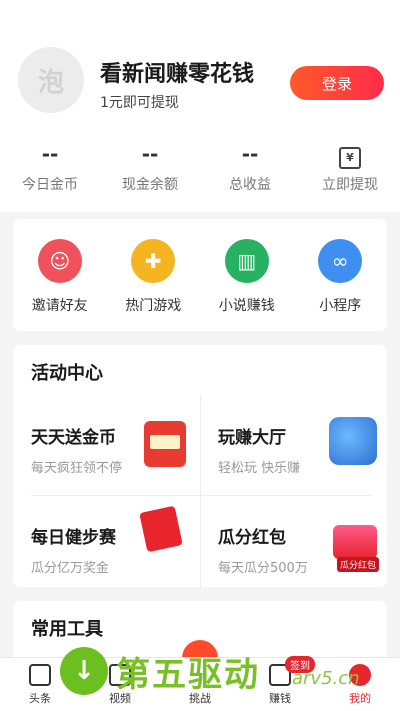 The image size is (400, 711). I want to click on quick-action-label: 邀请好友, so click(59, 306).